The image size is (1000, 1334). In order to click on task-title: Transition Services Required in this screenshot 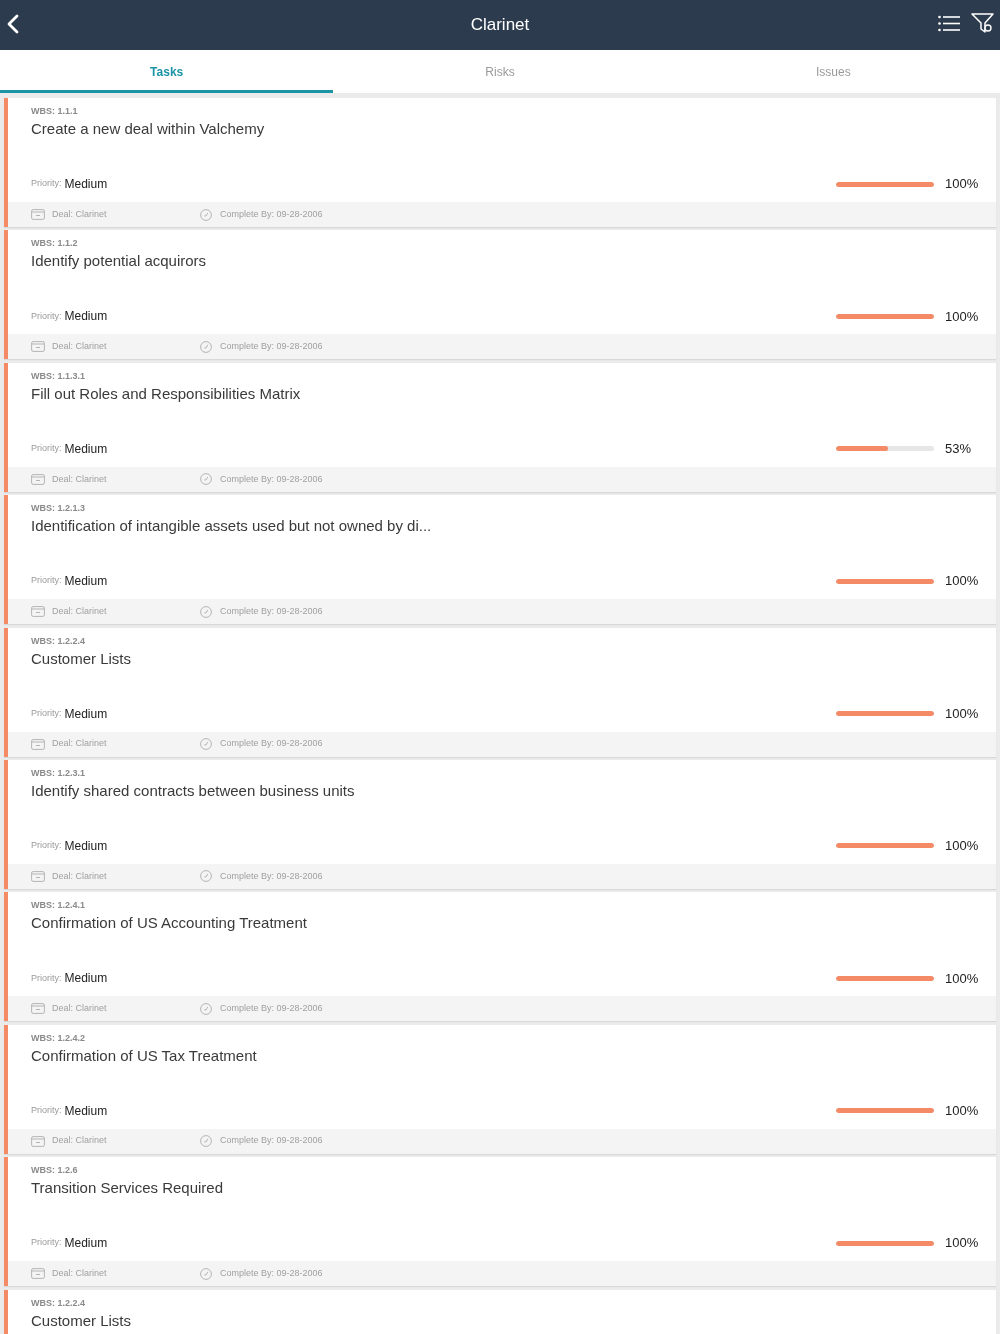, I will do `click(128, 1188)`.